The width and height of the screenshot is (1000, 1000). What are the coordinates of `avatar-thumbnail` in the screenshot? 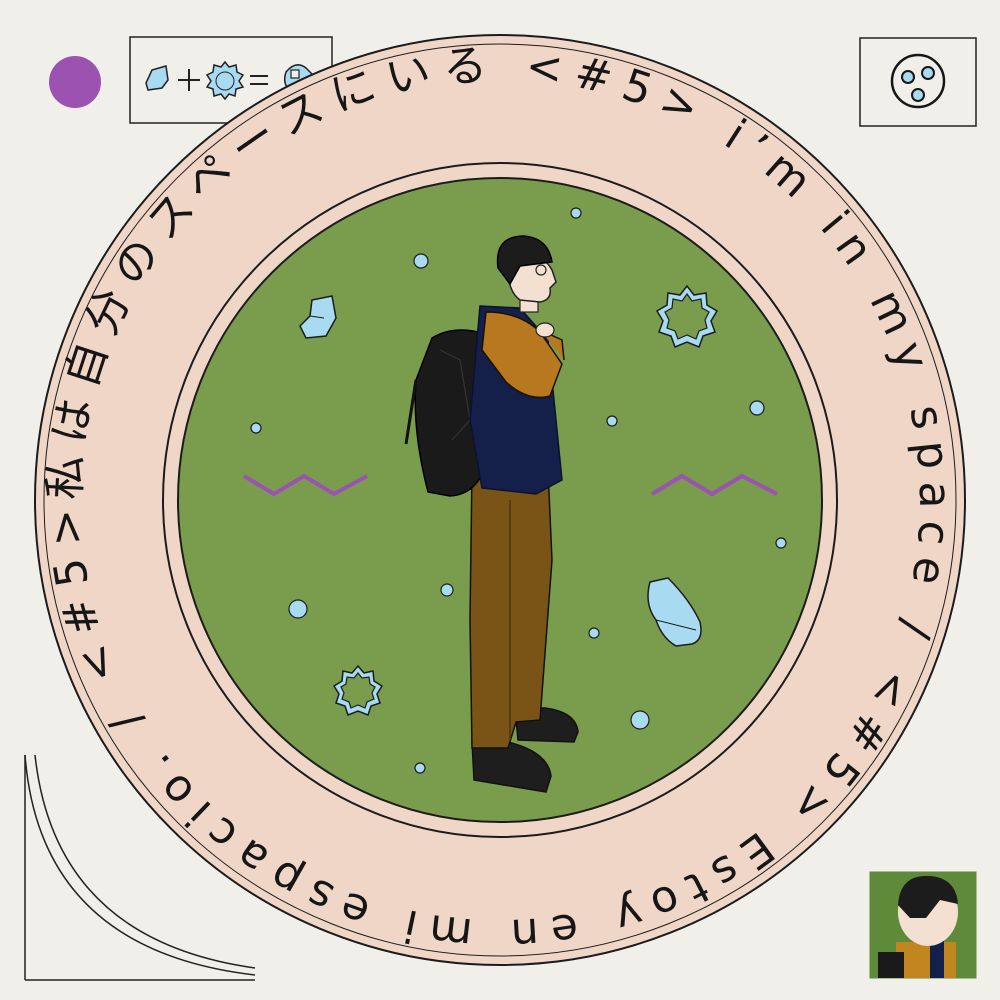 It's located at (923, 925).